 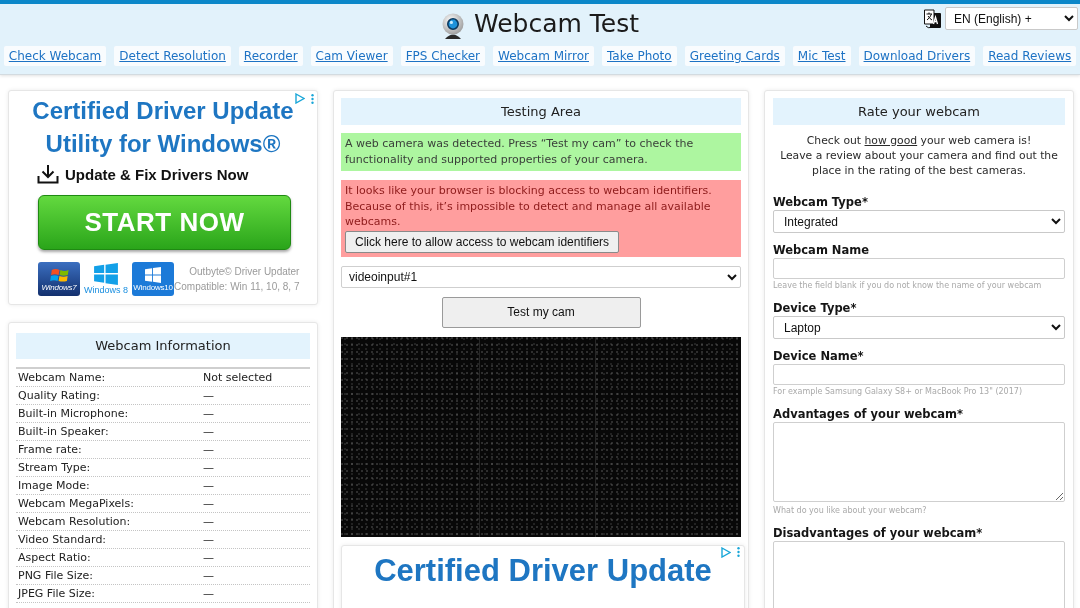 What do you see at coordinates (55, 558) in the screenshot?
I see `info-label: Aspect Ratio:` at bounding box center [55, 558].